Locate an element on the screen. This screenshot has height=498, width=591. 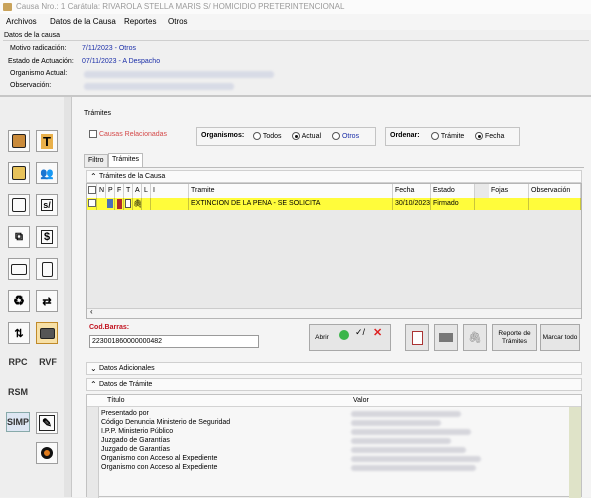
radio-otros: Otros is located at coordinates (345, 136).